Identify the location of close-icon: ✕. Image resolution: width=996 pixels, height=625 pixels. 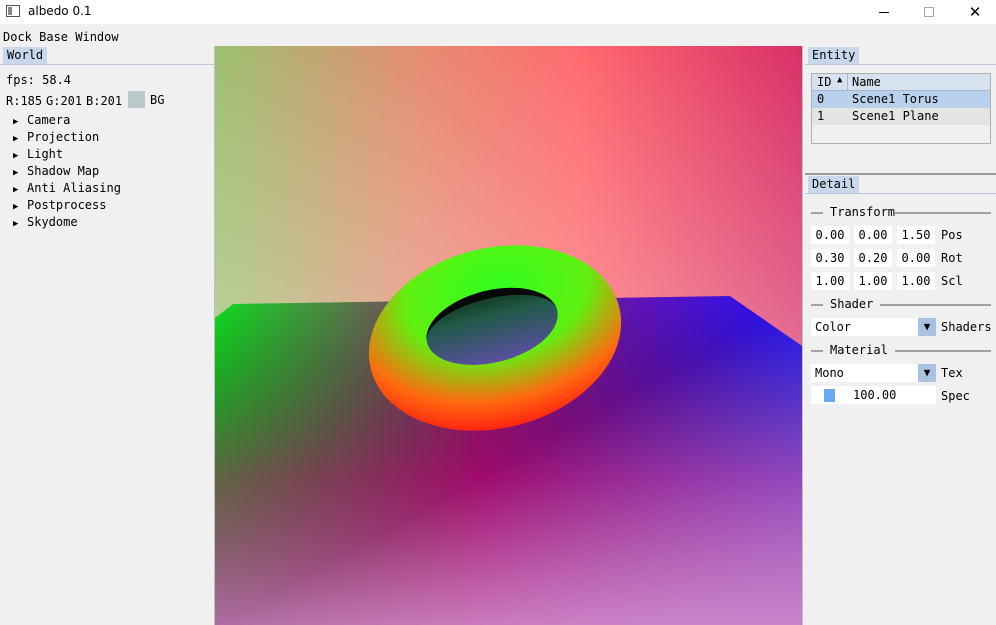
(975, 12).